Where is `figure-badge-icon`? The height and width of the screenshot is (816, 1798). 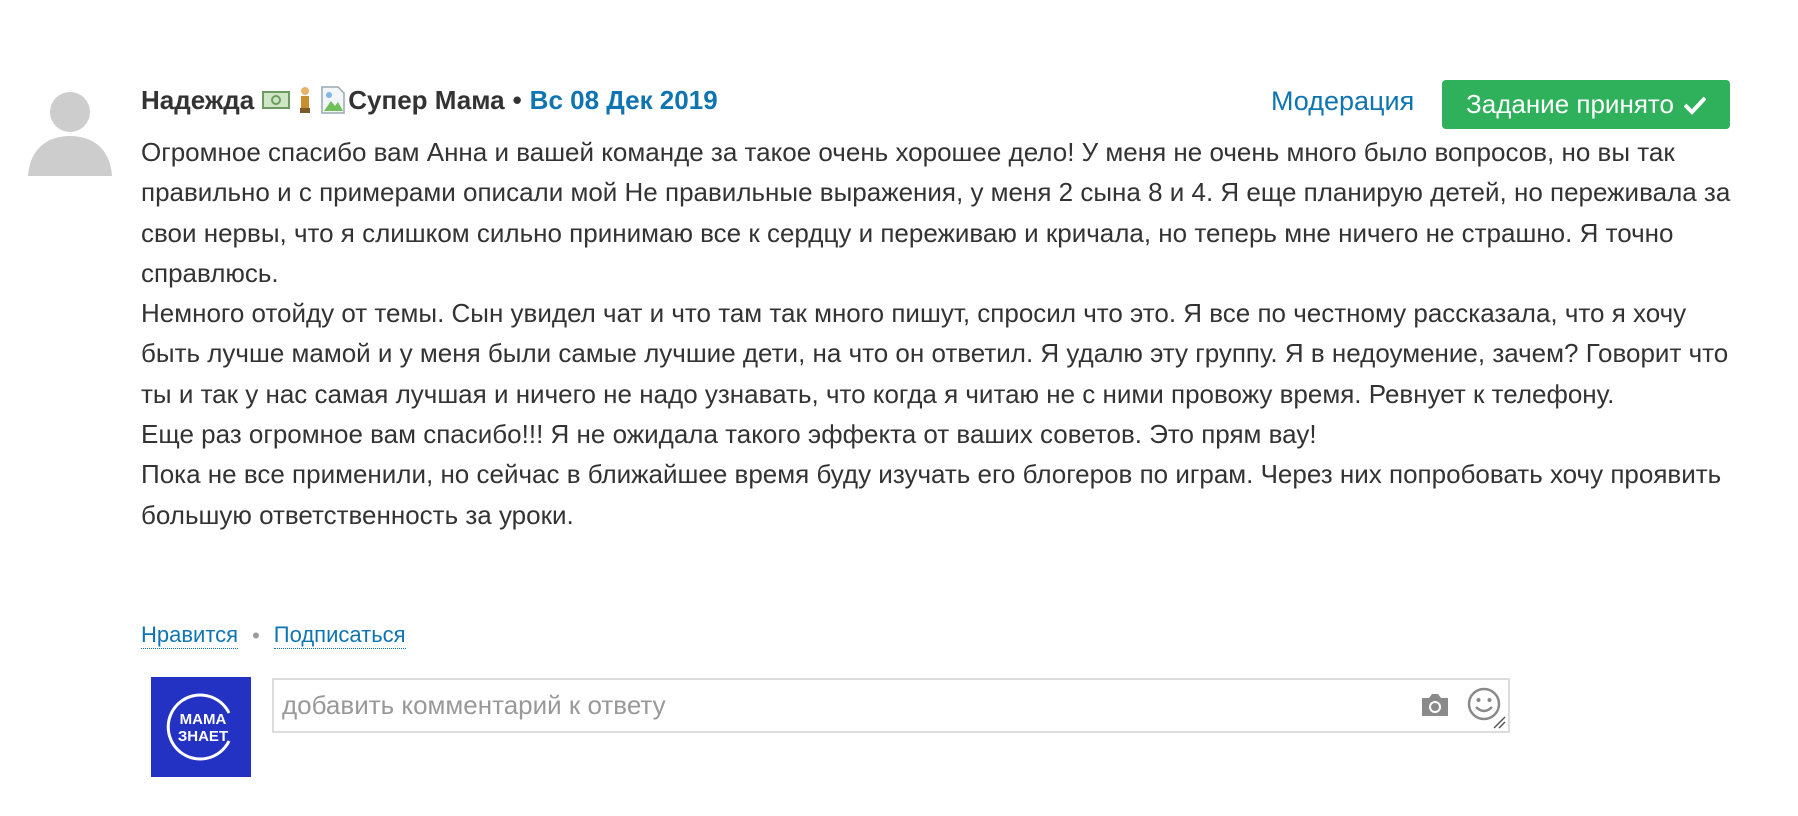
figure-badge-icon is located at coordinates (305, 100).